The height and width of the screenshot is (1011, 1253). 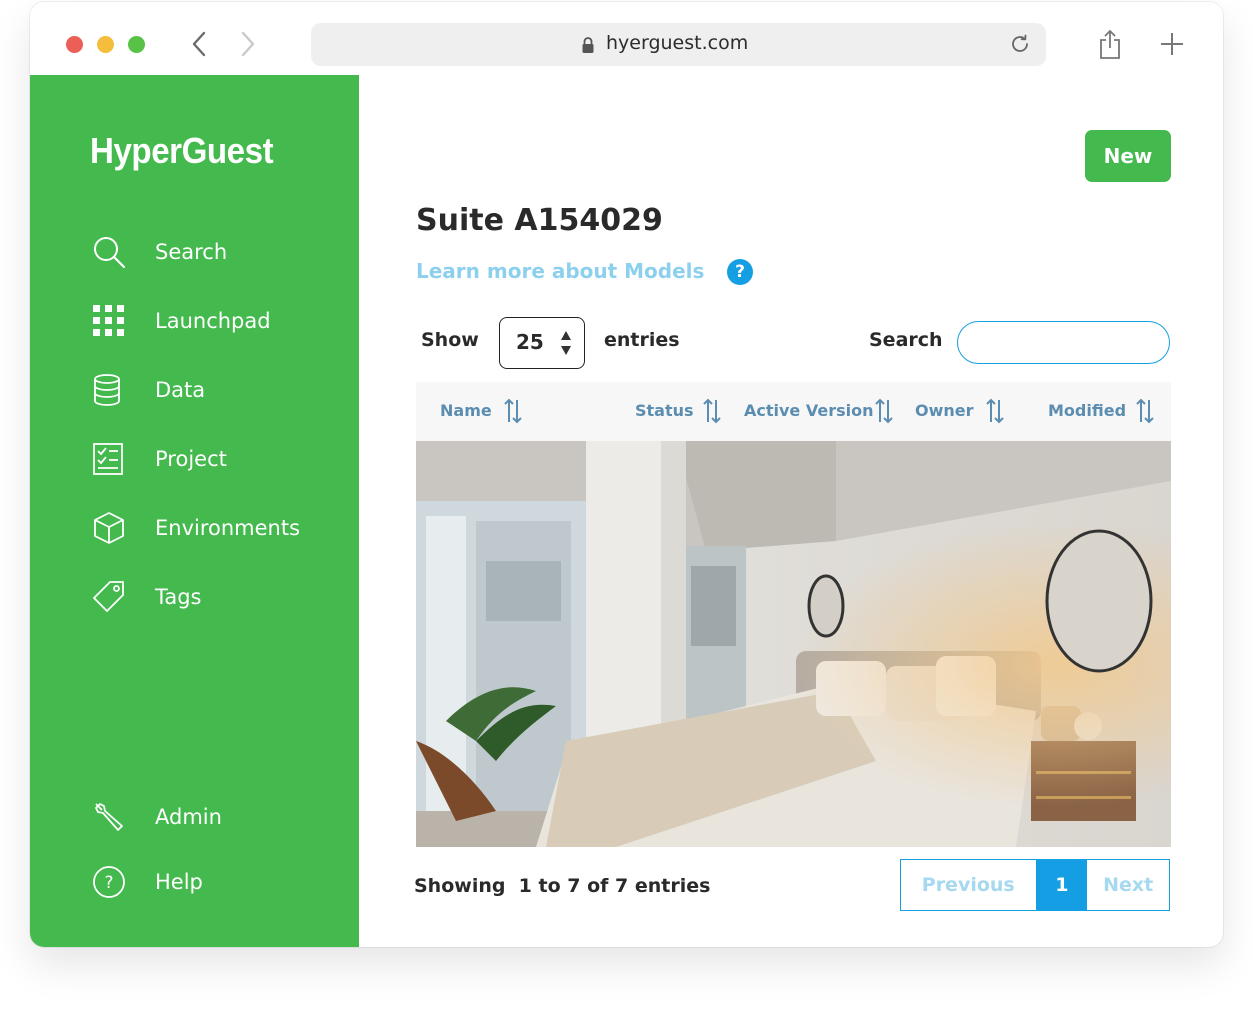 What do you see at coordinates (1128, 885) in the screenshot?
I see `next-page-button: Next` at bounding box center [1128, 885].